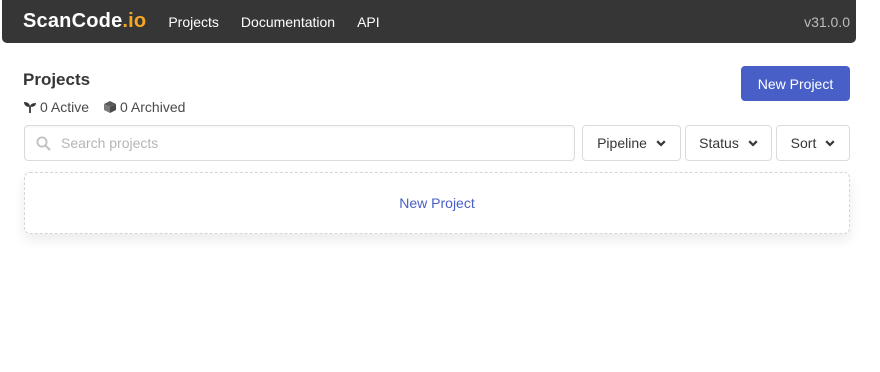 This screenshot has height=372, width=880. I want to click on nav-link-api: API, so click(368, 22).